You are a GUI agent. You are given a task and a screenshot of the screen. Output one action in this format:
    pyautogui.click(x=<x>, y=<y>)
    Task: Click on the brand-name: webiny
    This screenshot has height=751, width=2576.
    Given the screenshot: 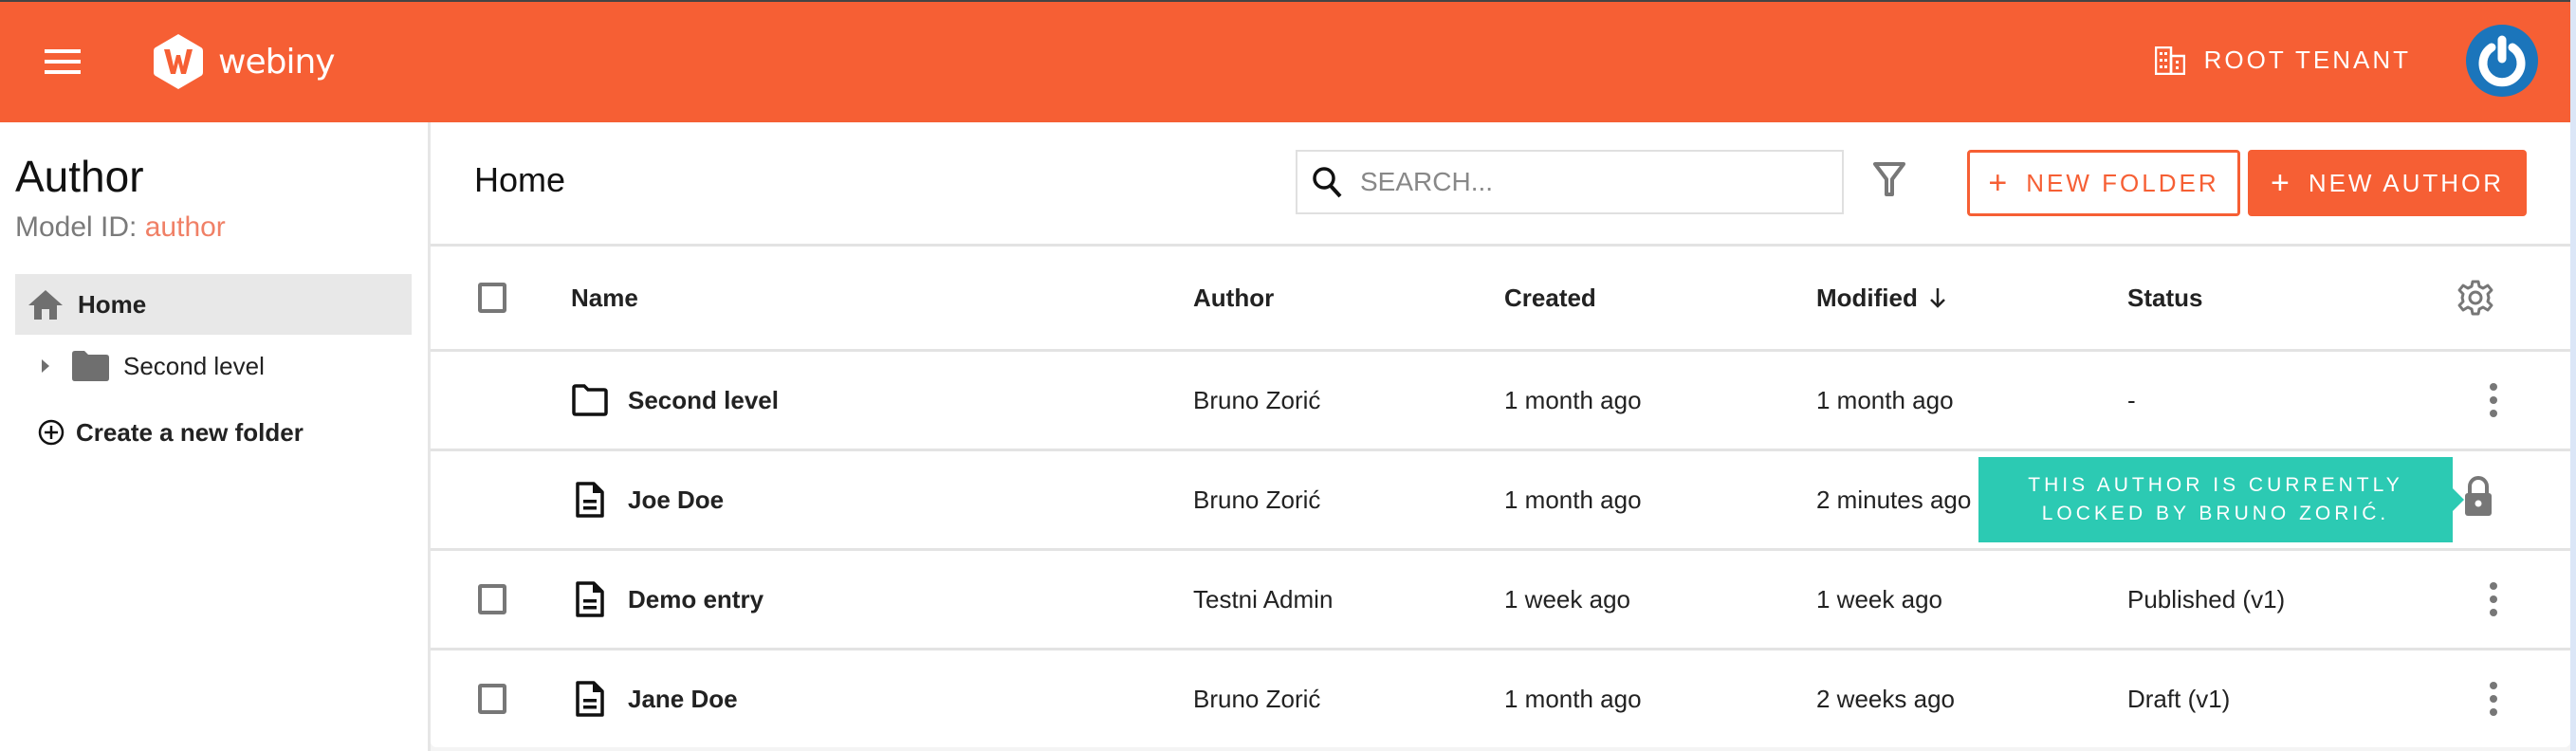 What is the action you would take?
    pyautogui.click(x=277, y=62)
    